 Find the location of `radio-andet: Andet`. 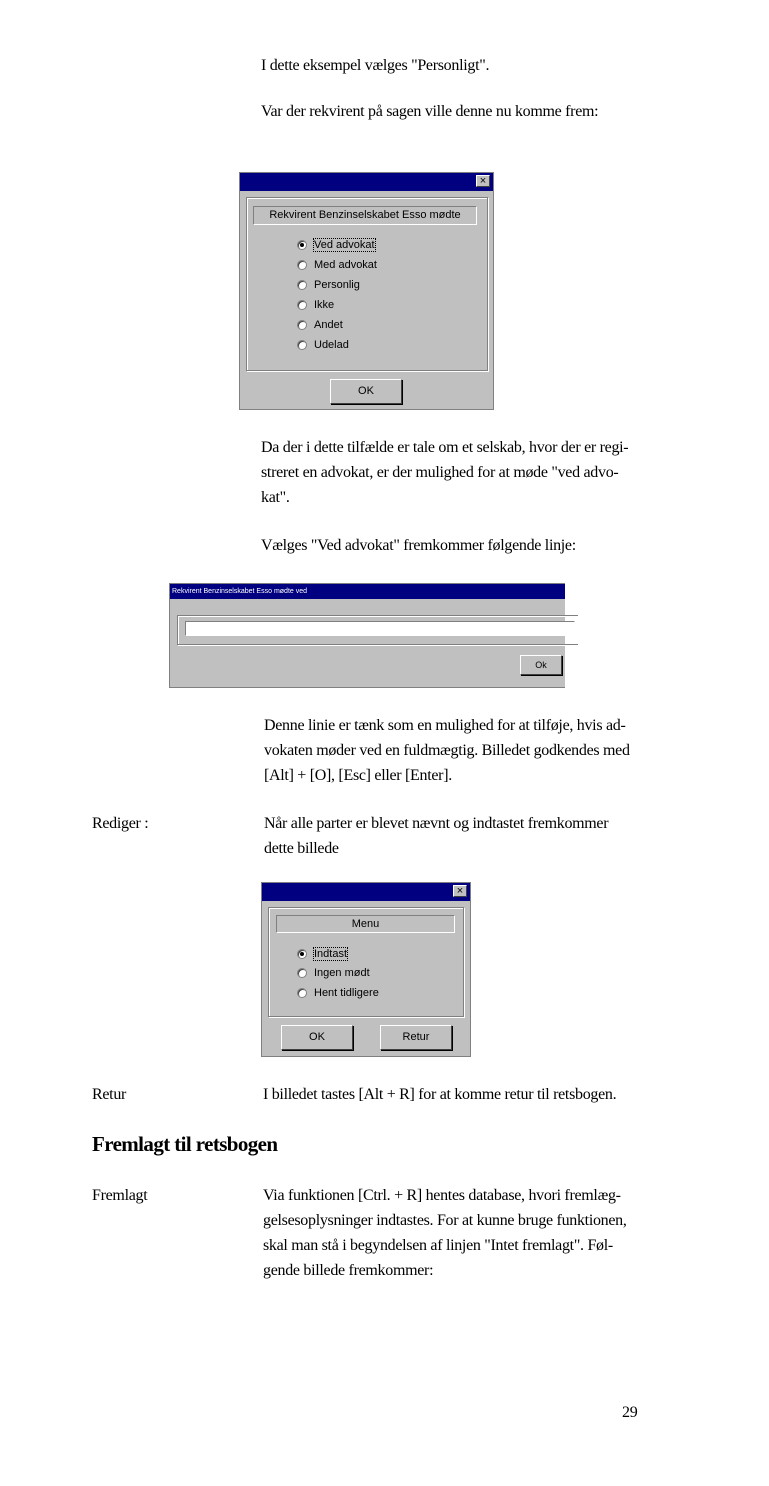

radio-andet: Andet is located at coordinates (320, 325).